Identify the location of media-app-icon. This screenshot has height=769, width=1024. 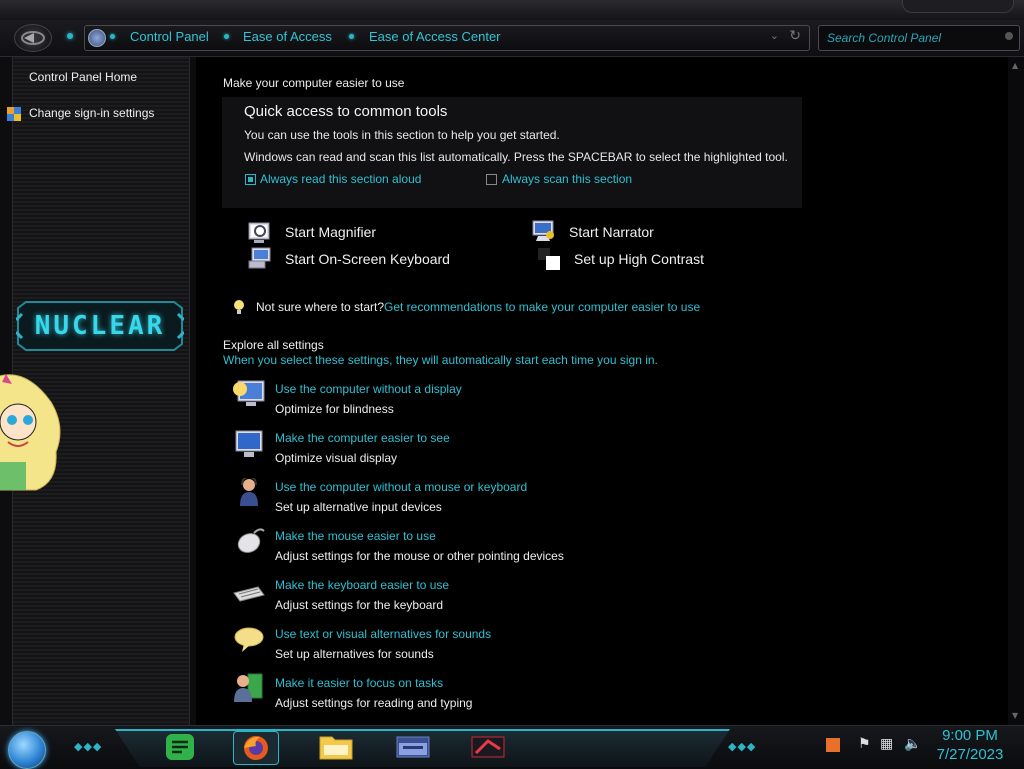
(488, 747).